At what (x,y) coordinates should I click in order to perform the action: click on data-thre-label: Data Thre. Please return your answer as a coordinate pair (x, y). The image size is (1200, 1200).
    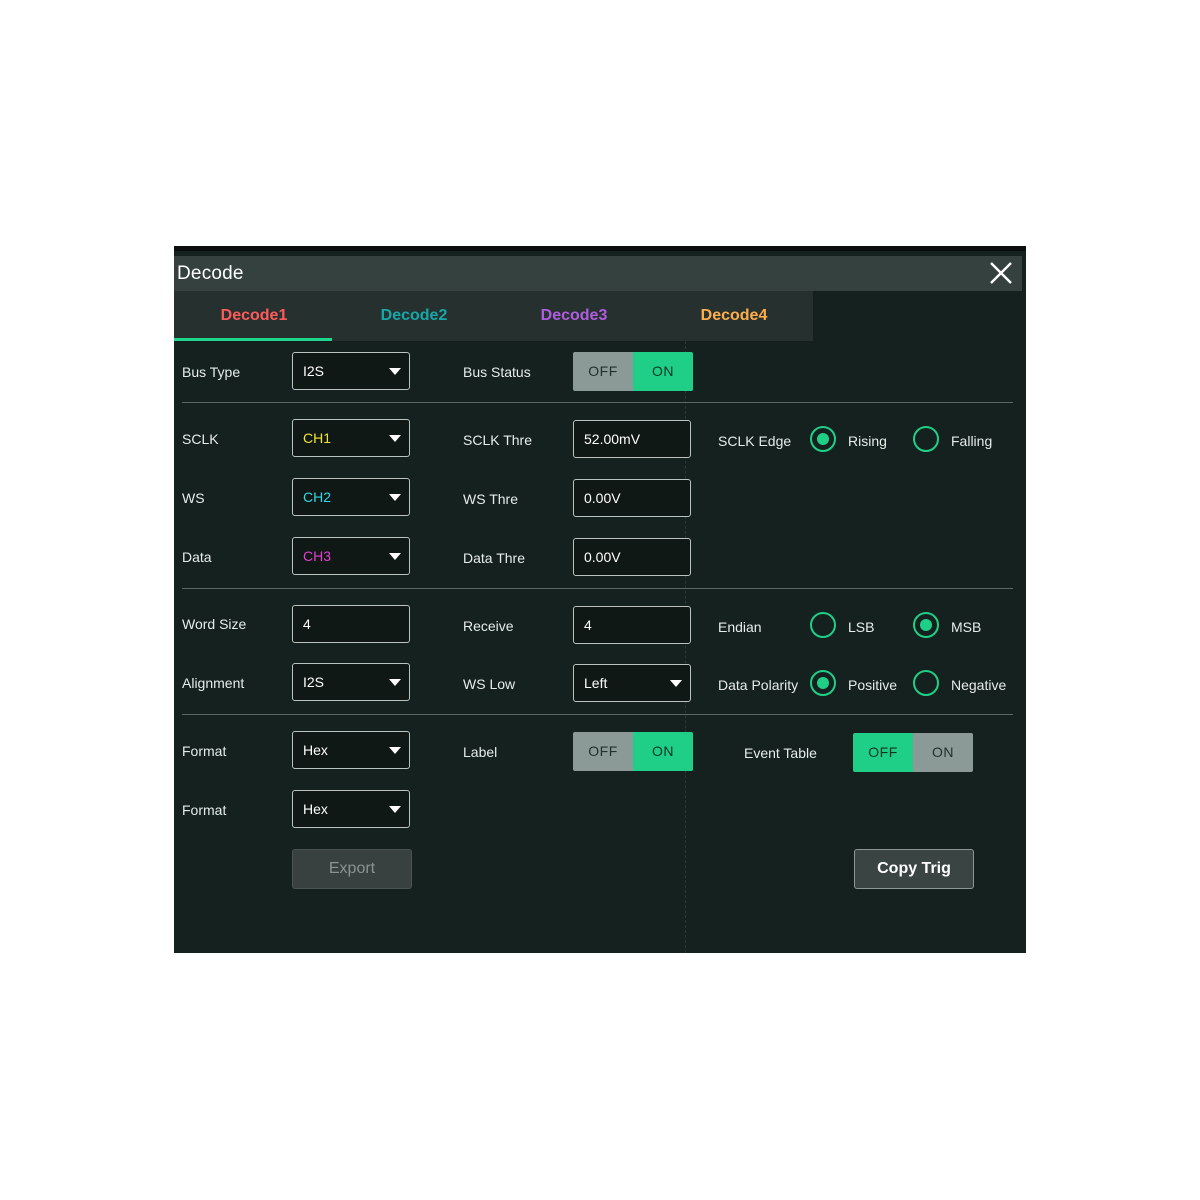
    Looking at the image, I should click on (494, 558).